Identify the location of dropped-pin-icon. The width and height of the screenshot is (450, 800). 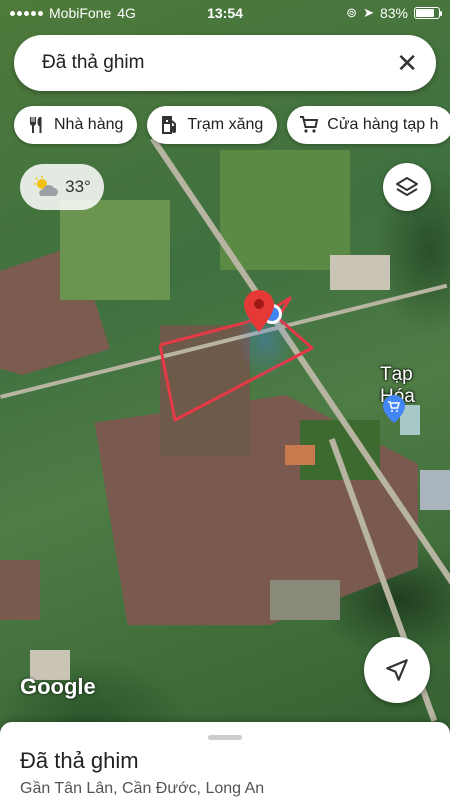
(259, 311).